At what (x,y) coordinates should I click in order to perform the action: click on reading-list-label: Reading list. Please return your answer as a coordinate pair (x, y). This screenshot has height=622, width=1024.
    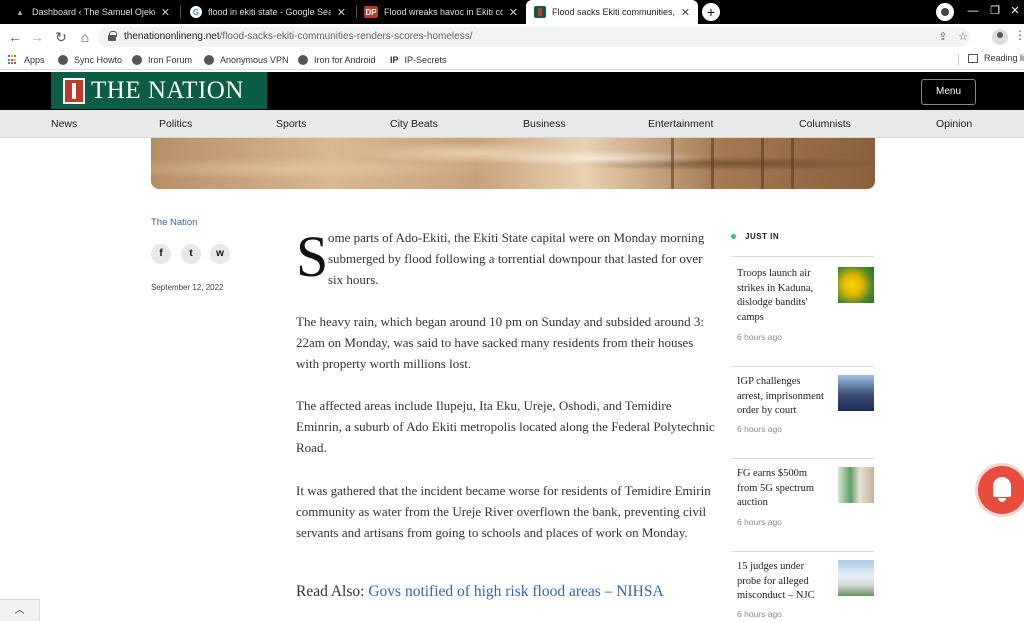
    Looking at the image, I should click on (1004, 58).